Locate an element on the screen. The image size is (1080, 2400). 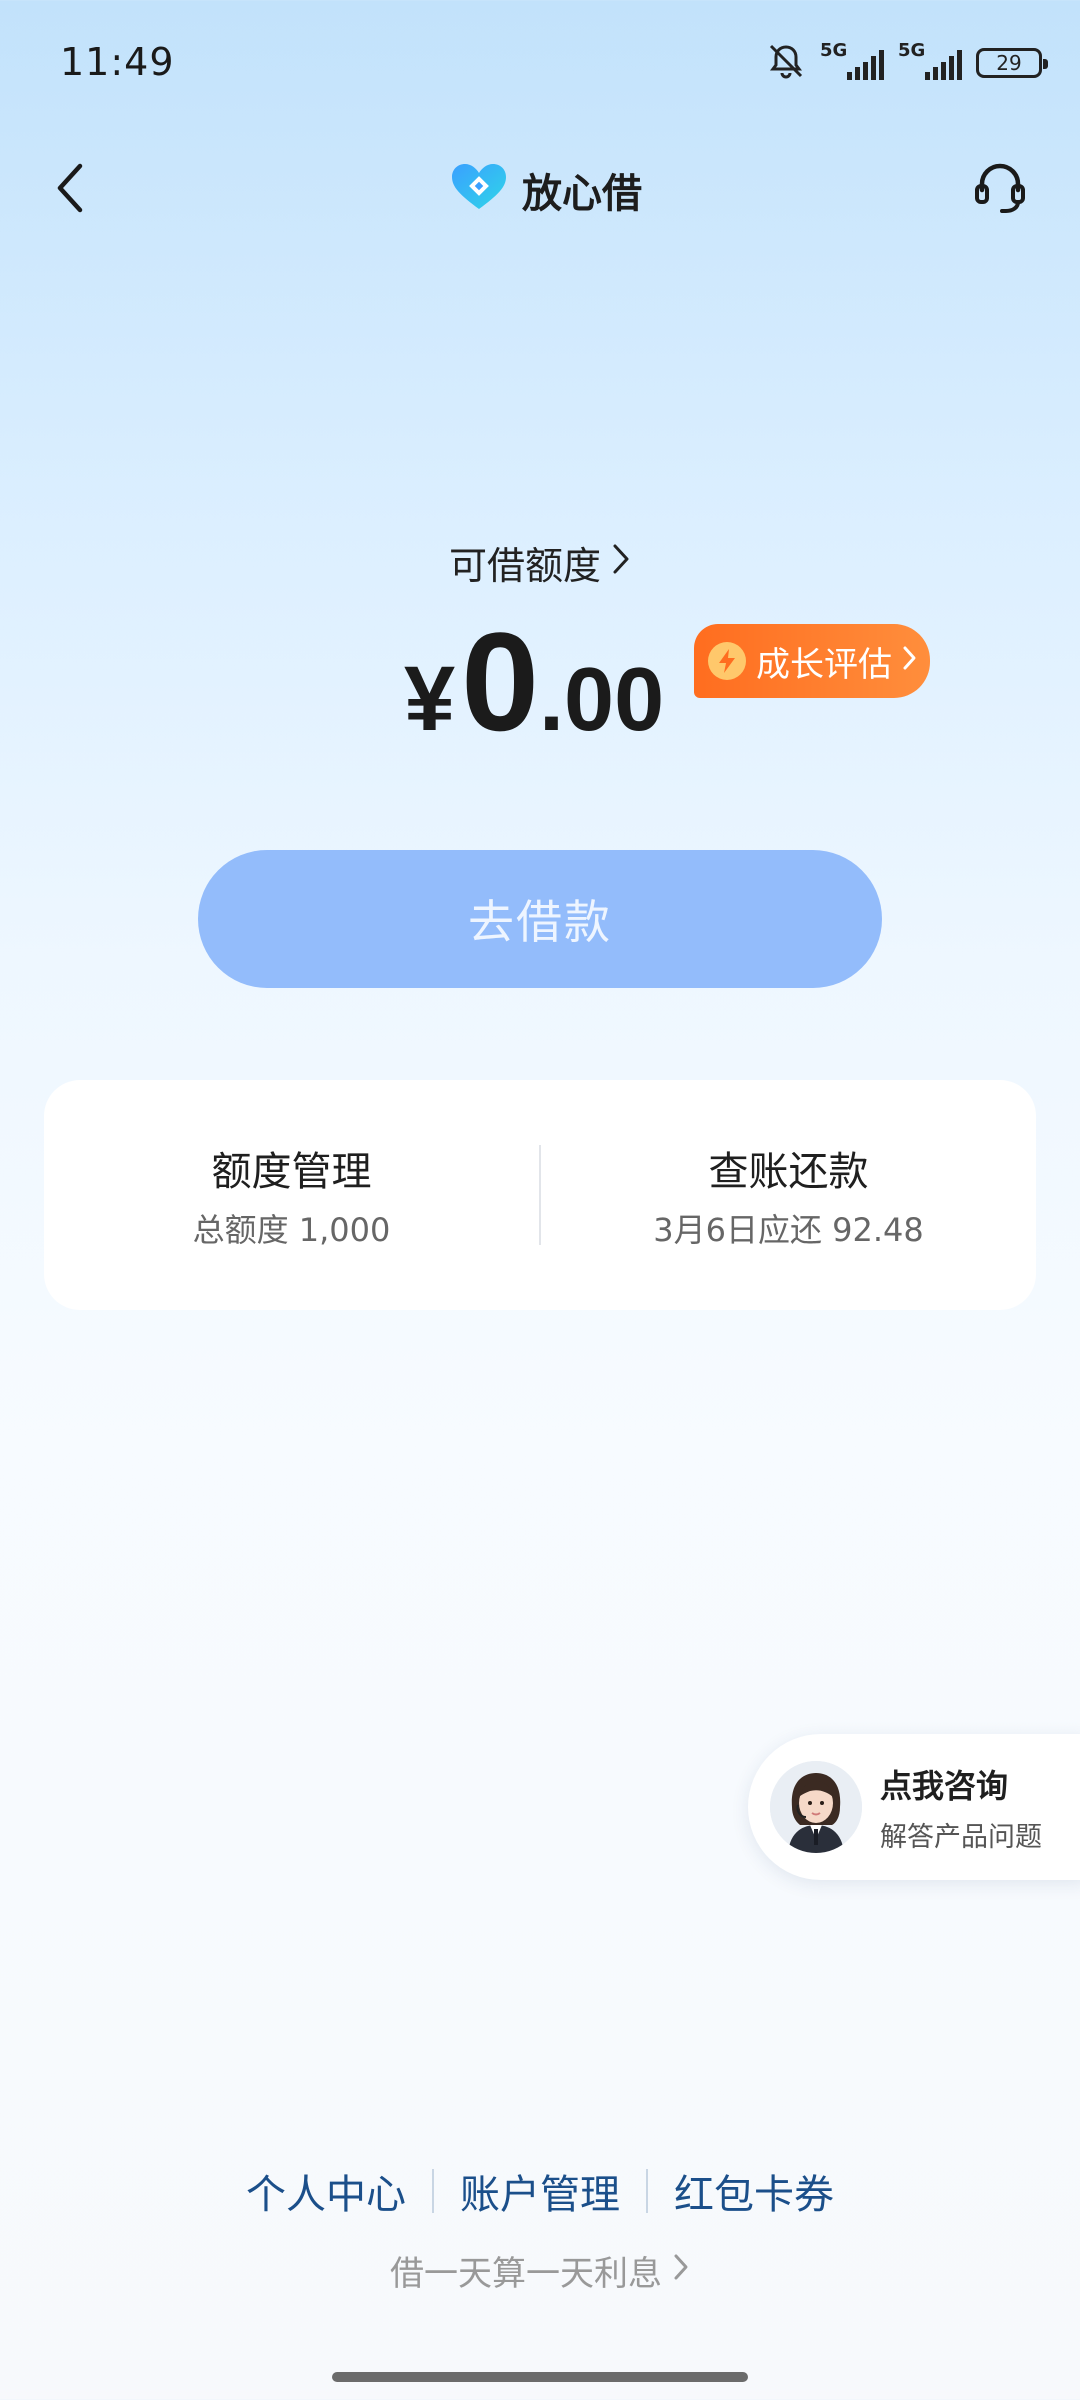
mute-bell-icon is located at coordinates (786, 63).